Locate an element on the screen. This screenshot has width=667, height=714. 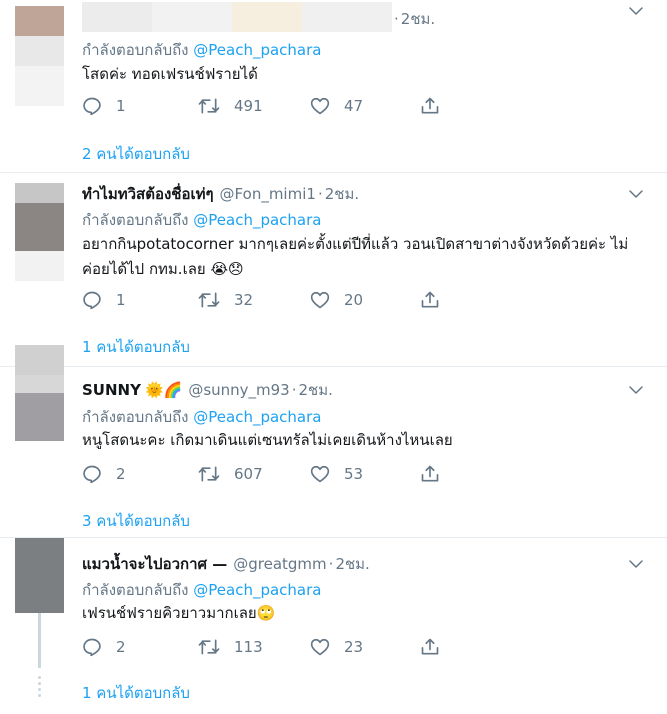
like-button: 20 is located at coordinates (365, 300).